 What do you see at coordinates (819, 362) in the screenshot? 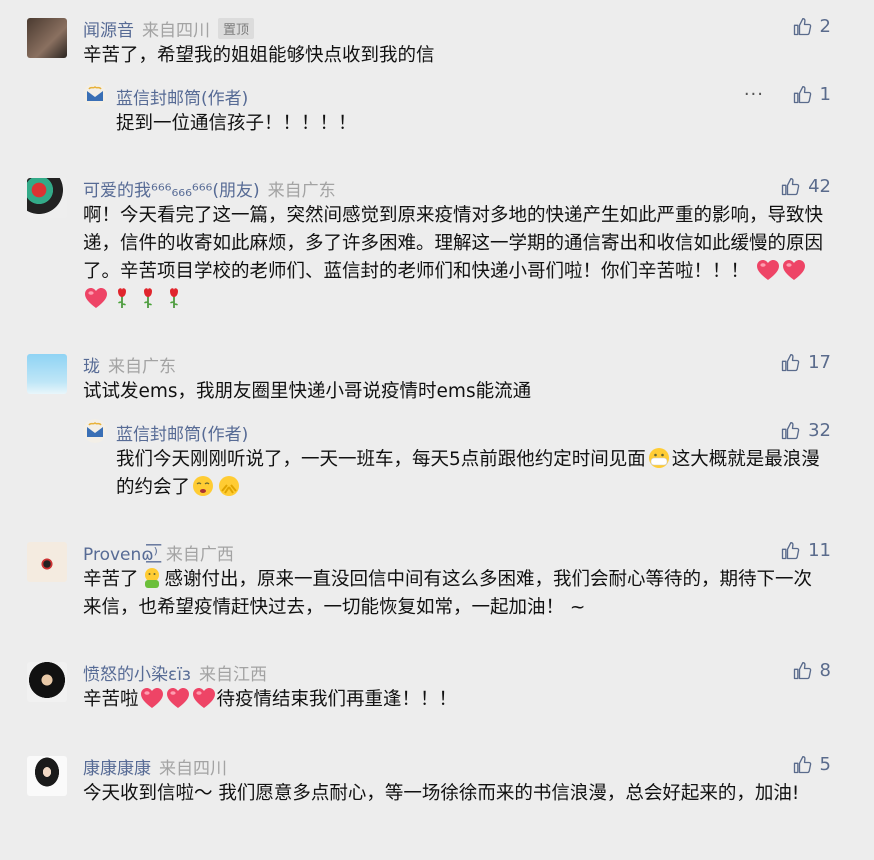
I see `like-count: 17` at bounding box center [819, 362].